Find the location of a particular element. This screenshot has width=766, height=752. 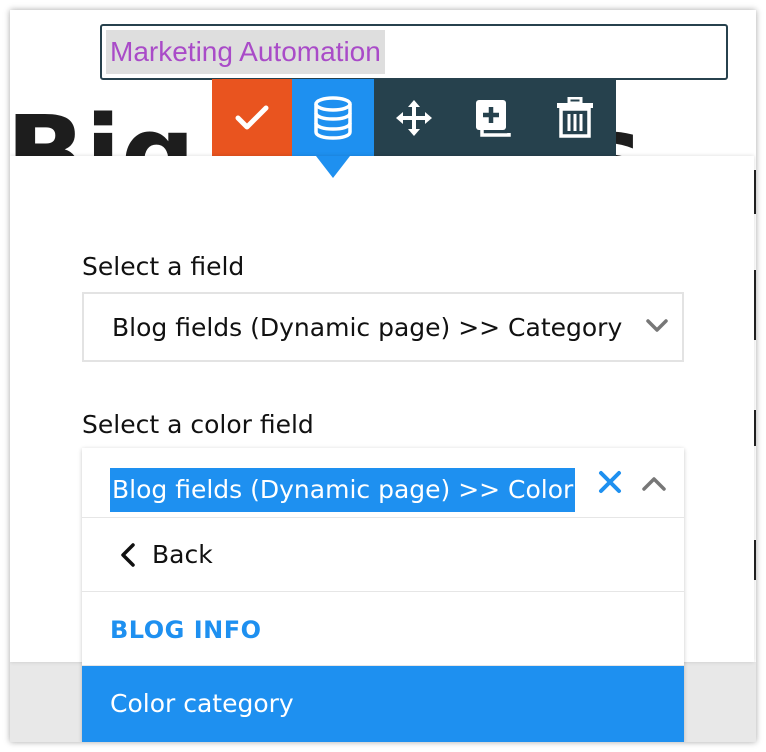

chevron-up-icon is located at coordinates (654, 486).